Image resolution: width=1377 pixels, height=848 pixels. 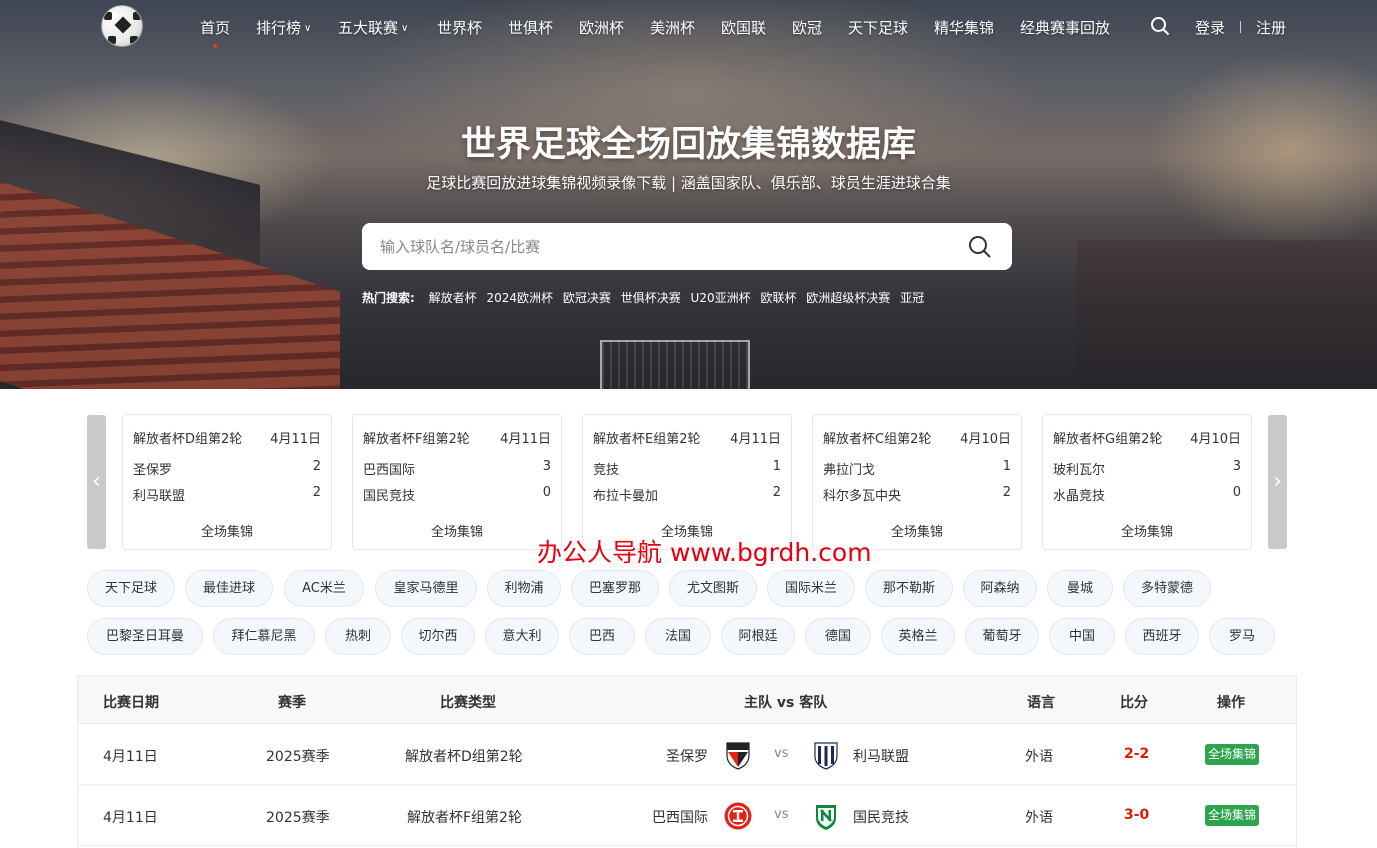 I want to click on away-team: 水晶竞技, so click(x=1079, y=496).